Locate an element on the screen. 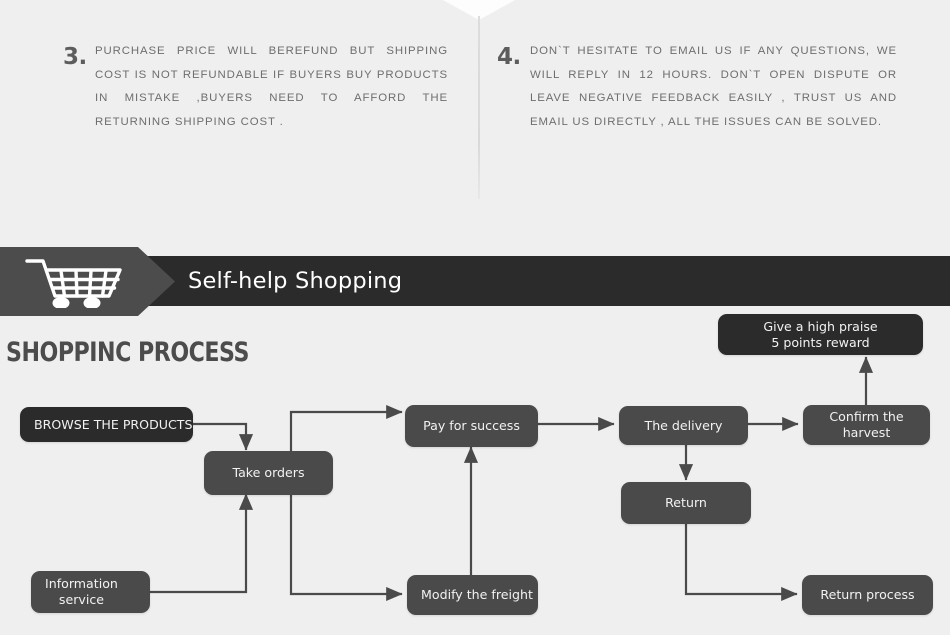 This screenshot has height=635, width=950. flow-node-label: Modify the freight is located at coordinates (477, 594).